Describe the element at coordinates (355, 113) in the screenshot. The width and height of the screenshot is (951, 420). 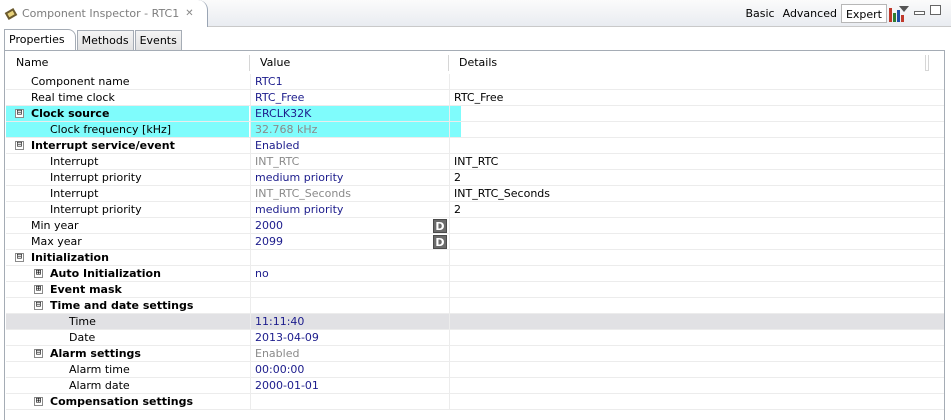
I see `property-value: ERCLK32K` at that location.